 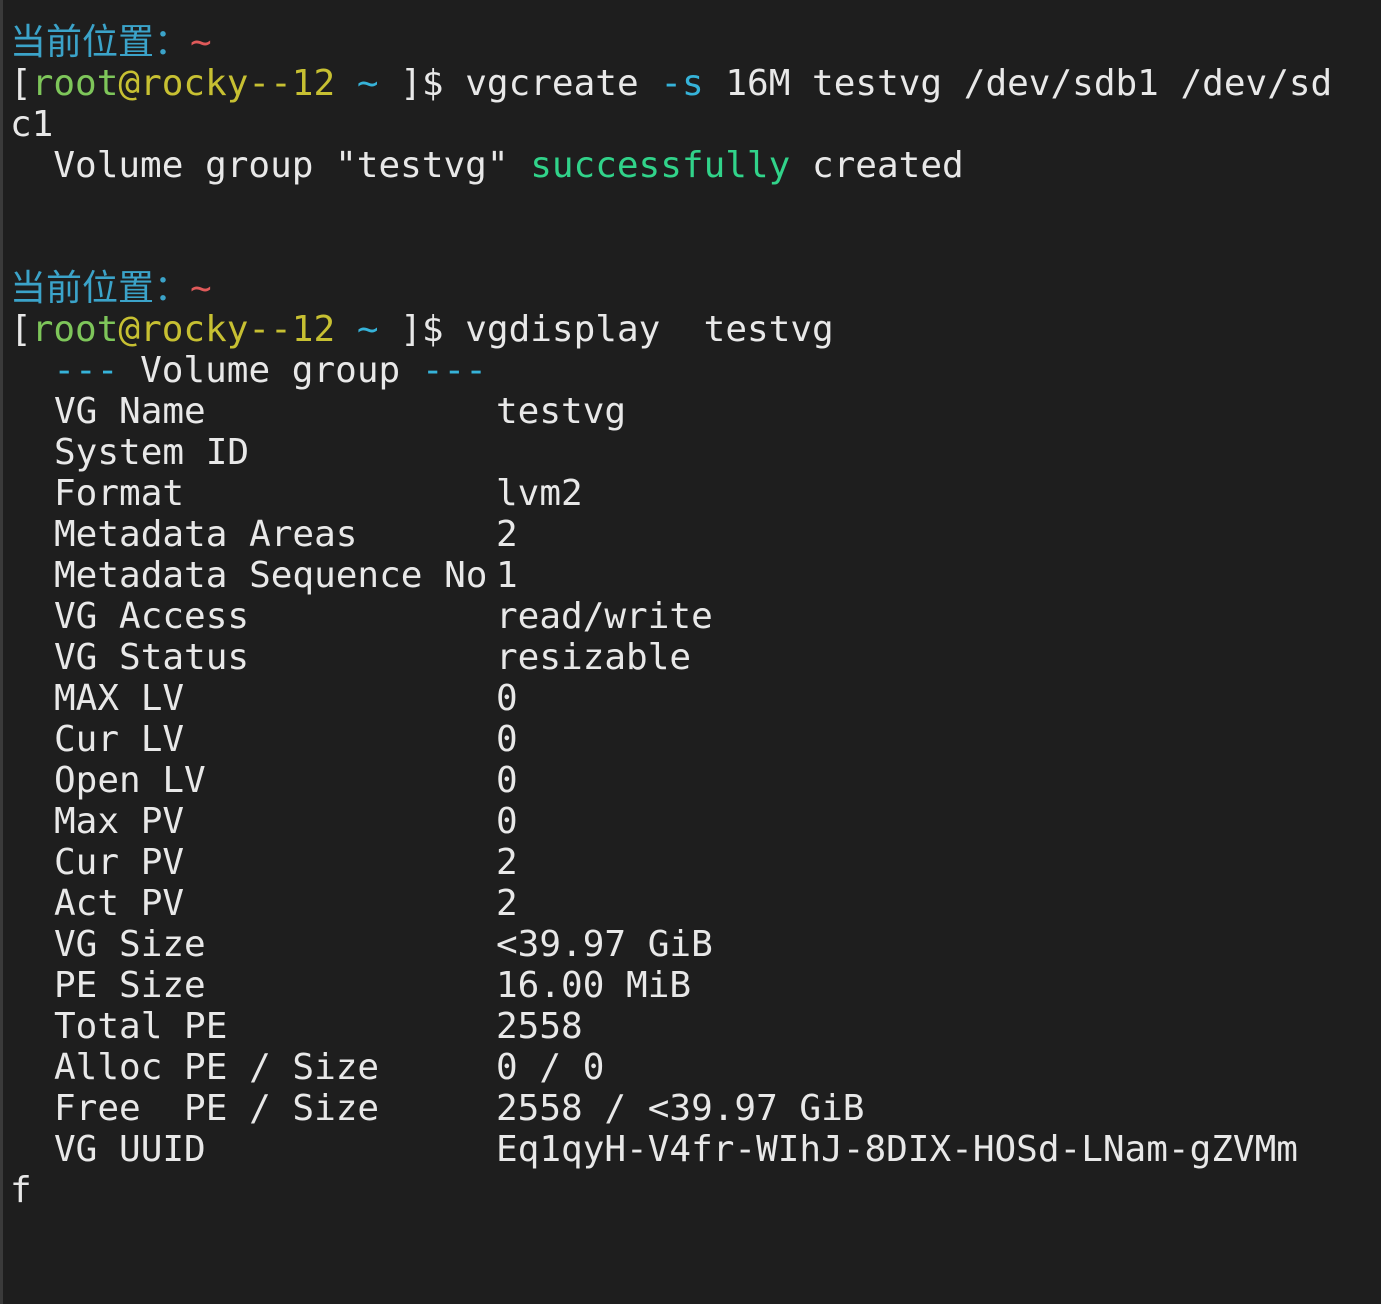 I want to click on vg-header-dashes-left: ---, so click(x=86, y=370).